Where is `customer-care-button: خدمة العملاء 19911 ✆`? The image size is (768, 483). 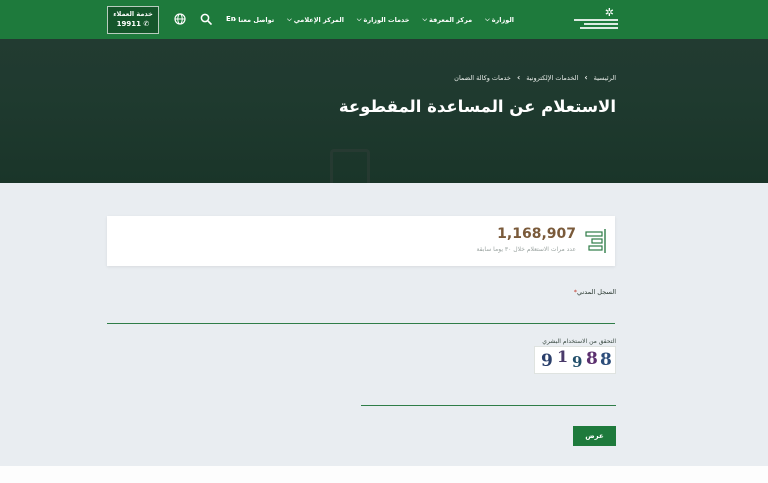
customer-care-button: خدمة العملاء 19911 ✆ is located at coordinates (133, 20).